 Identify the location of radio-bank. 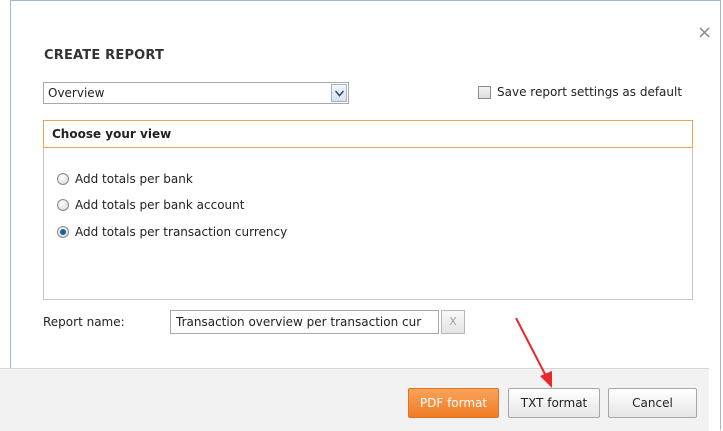
(63, 179).